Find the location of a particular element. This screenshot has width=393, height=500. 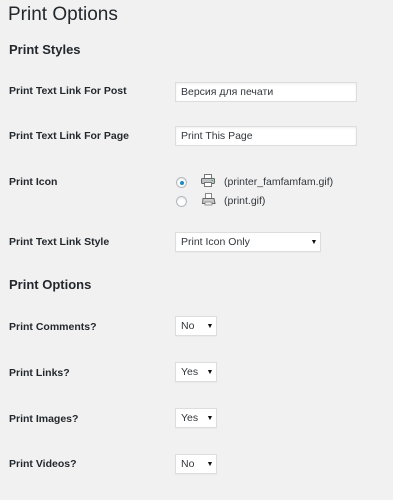

images-value: Yes is located at coordinates (190, 418).